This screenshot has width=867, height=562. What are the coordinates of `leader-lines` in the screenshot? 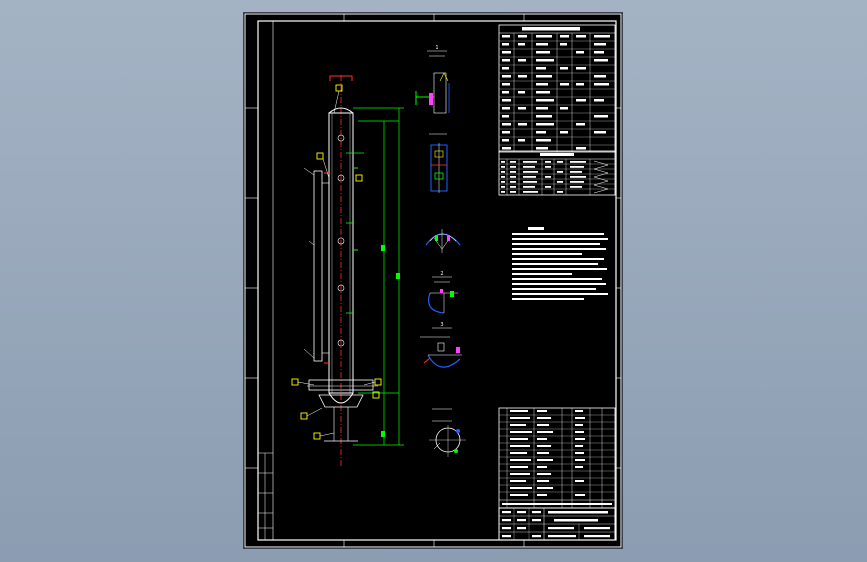 It's located at (336, 263).